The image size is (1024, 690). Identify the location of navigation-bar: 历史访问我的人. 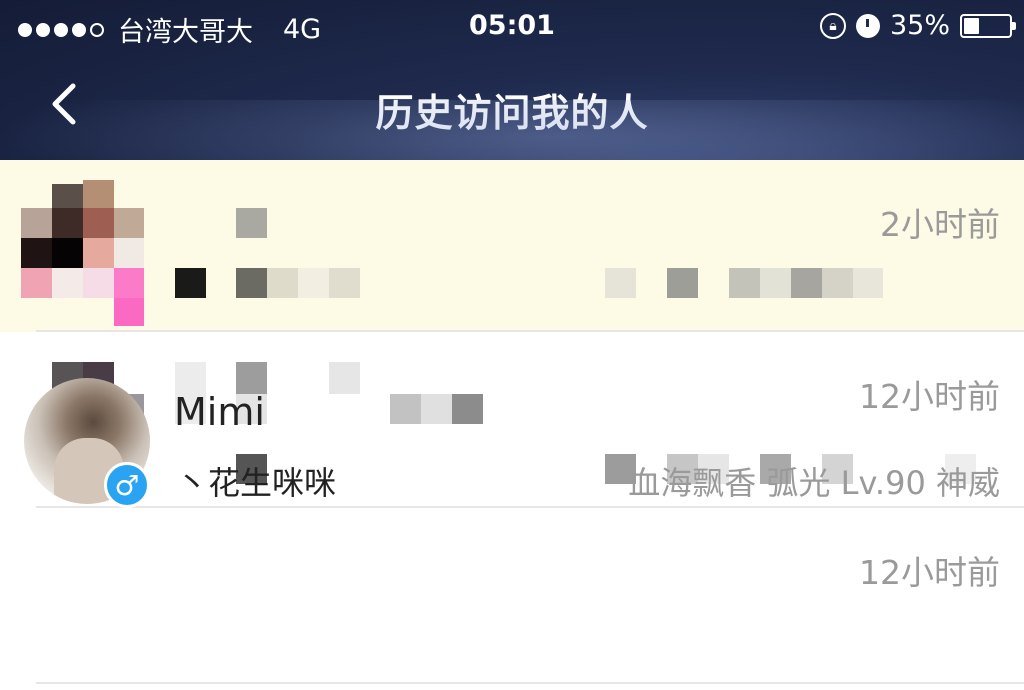
(512, 105).